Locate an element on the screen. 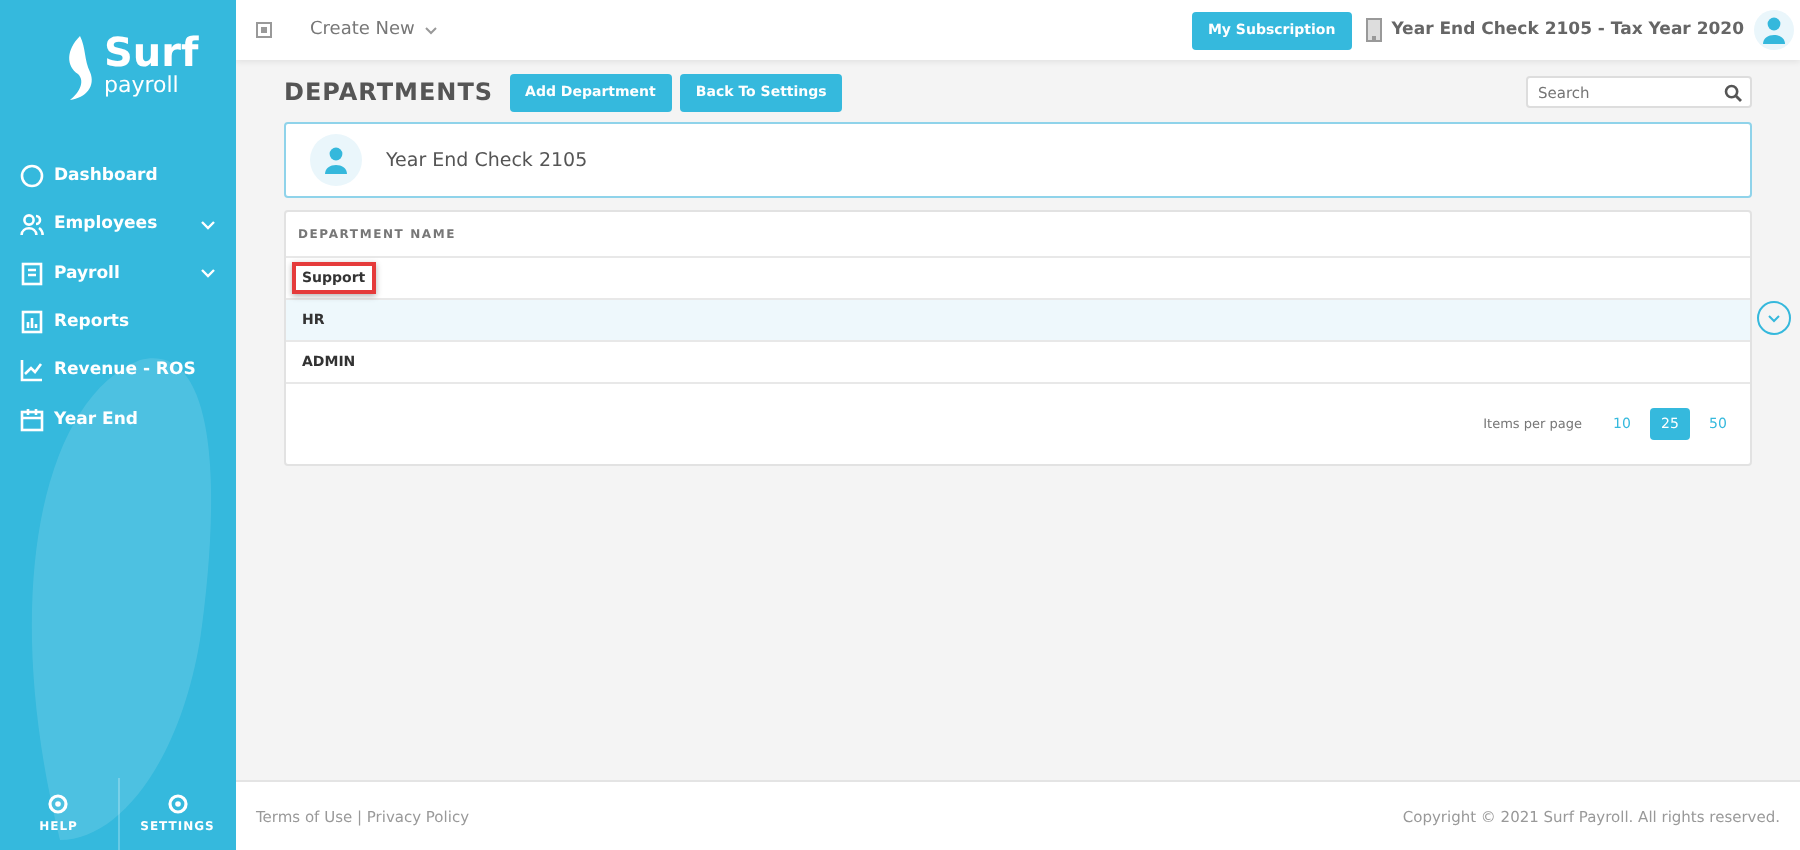  nav-item: Dashboard is located at coordinates (118, 176).